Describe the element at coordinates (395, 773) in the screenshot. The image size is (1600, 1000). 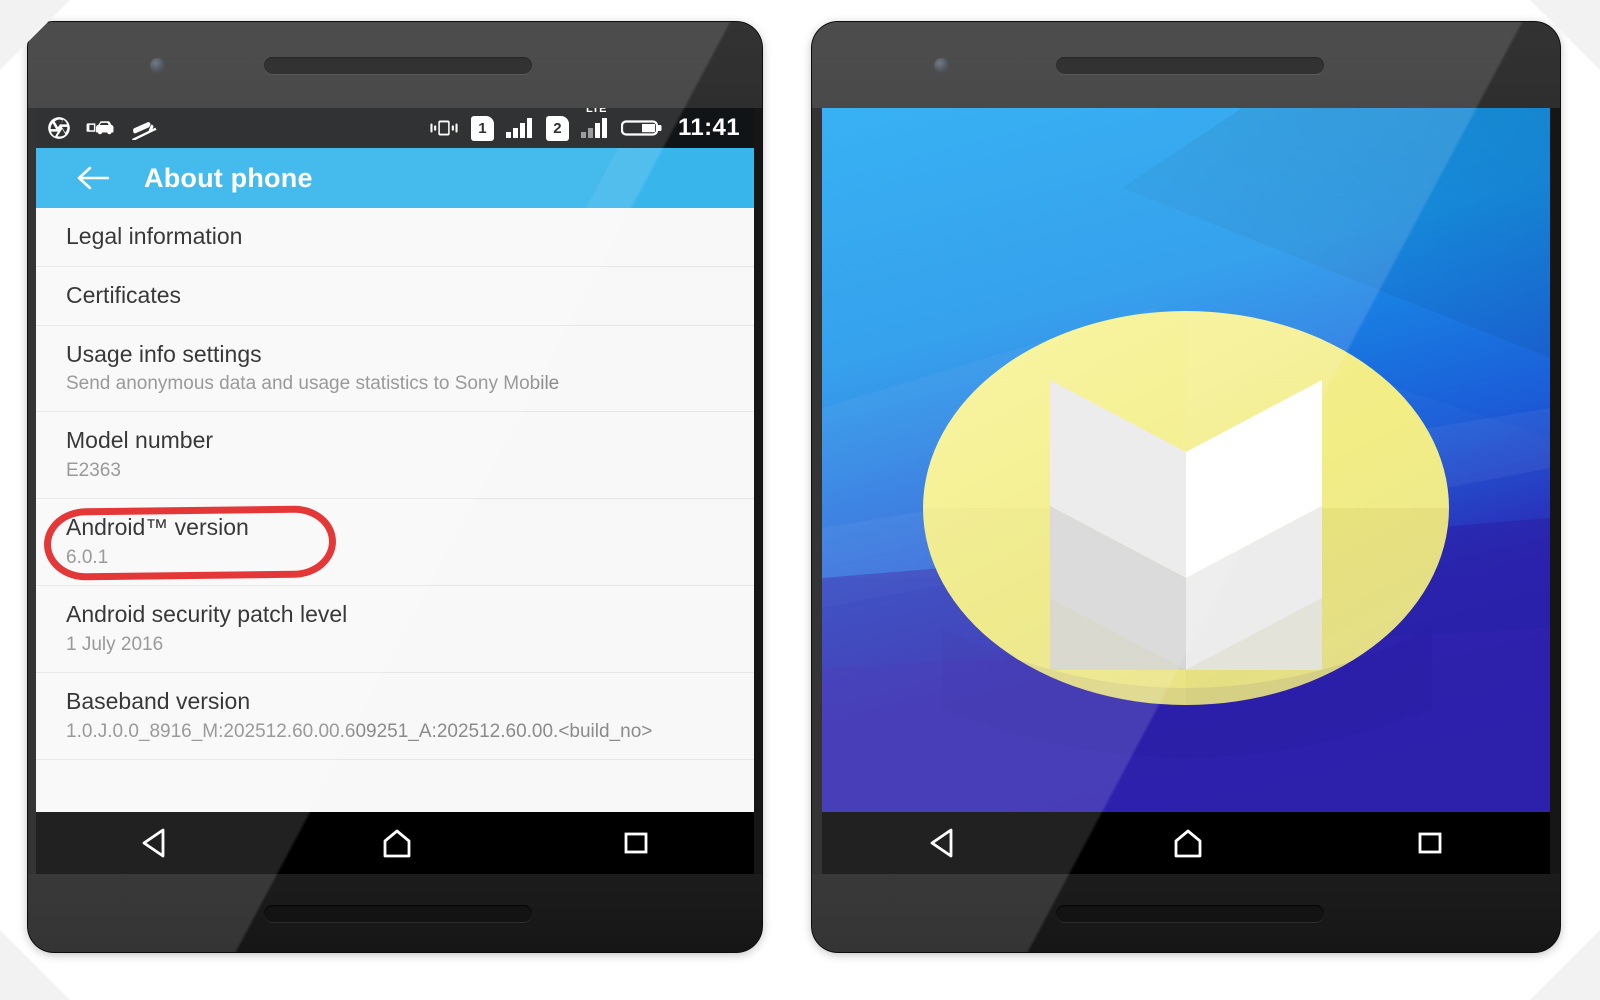
I see `list-item-clipped-next` at that location.